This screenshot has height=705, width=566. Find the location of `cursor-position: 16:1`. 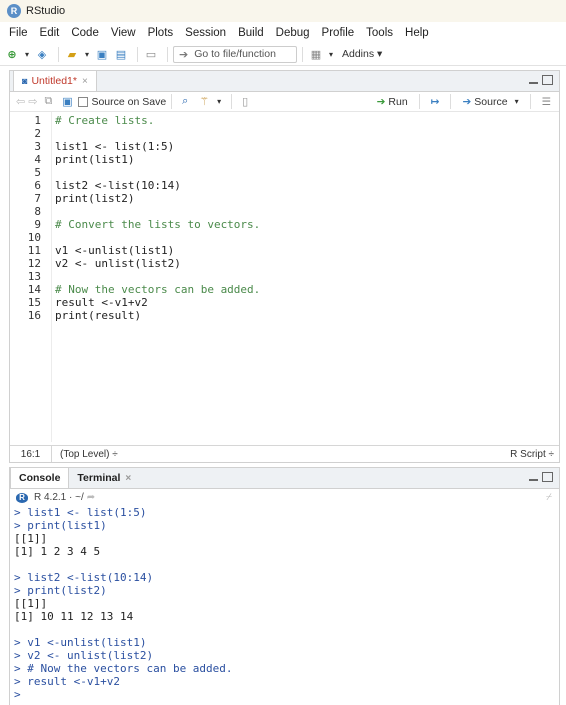

cursor-position: 16:1 is located at coordinates (31, 454).